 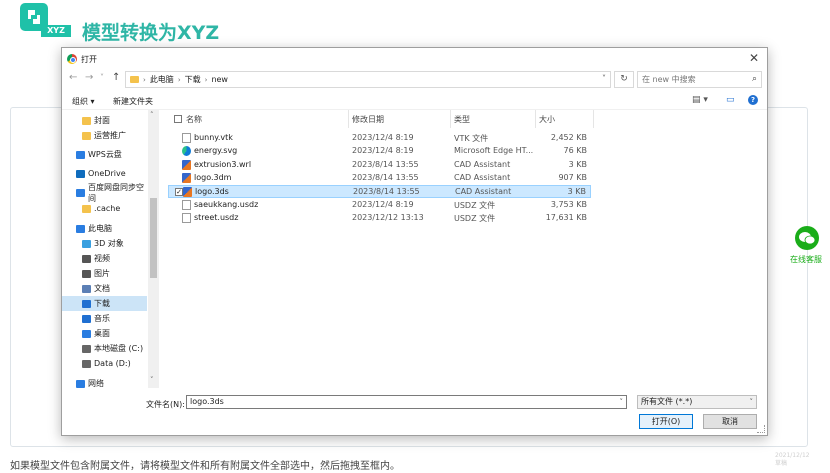 I want to click on nav-scrollbar: ˄ ˅, so click(x=153, y=249).